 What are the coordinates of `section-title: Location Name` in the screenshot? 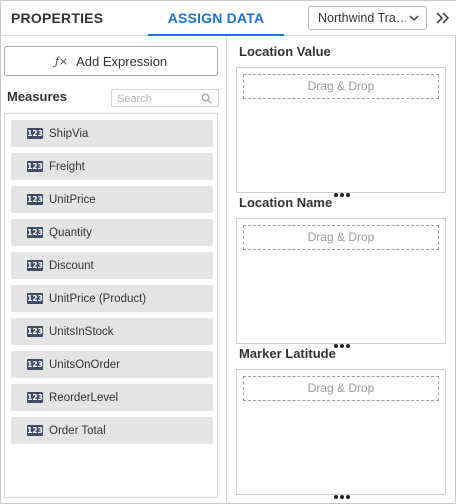 It's located at (286, 202).